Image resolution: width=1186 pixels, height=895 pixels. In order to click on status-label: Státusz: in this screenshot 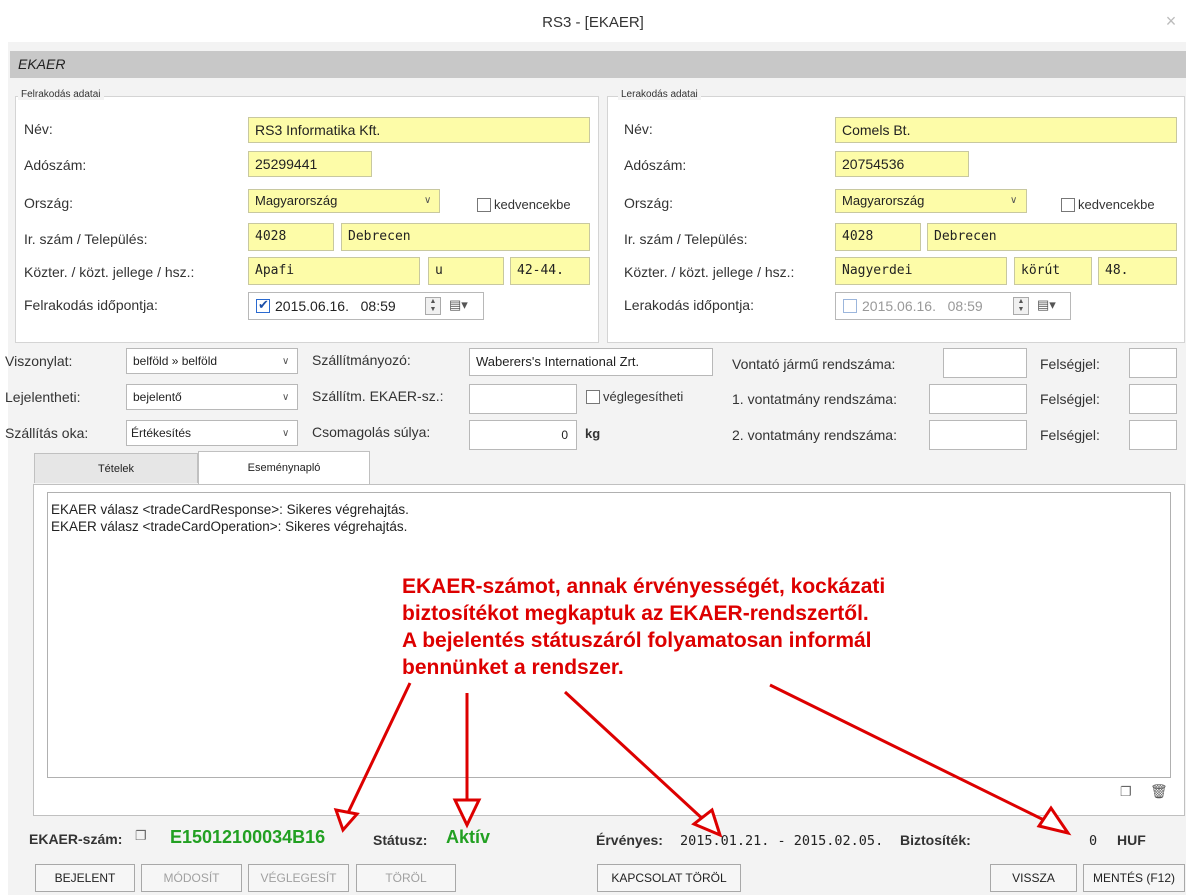, I will do `click(400, 840)`.